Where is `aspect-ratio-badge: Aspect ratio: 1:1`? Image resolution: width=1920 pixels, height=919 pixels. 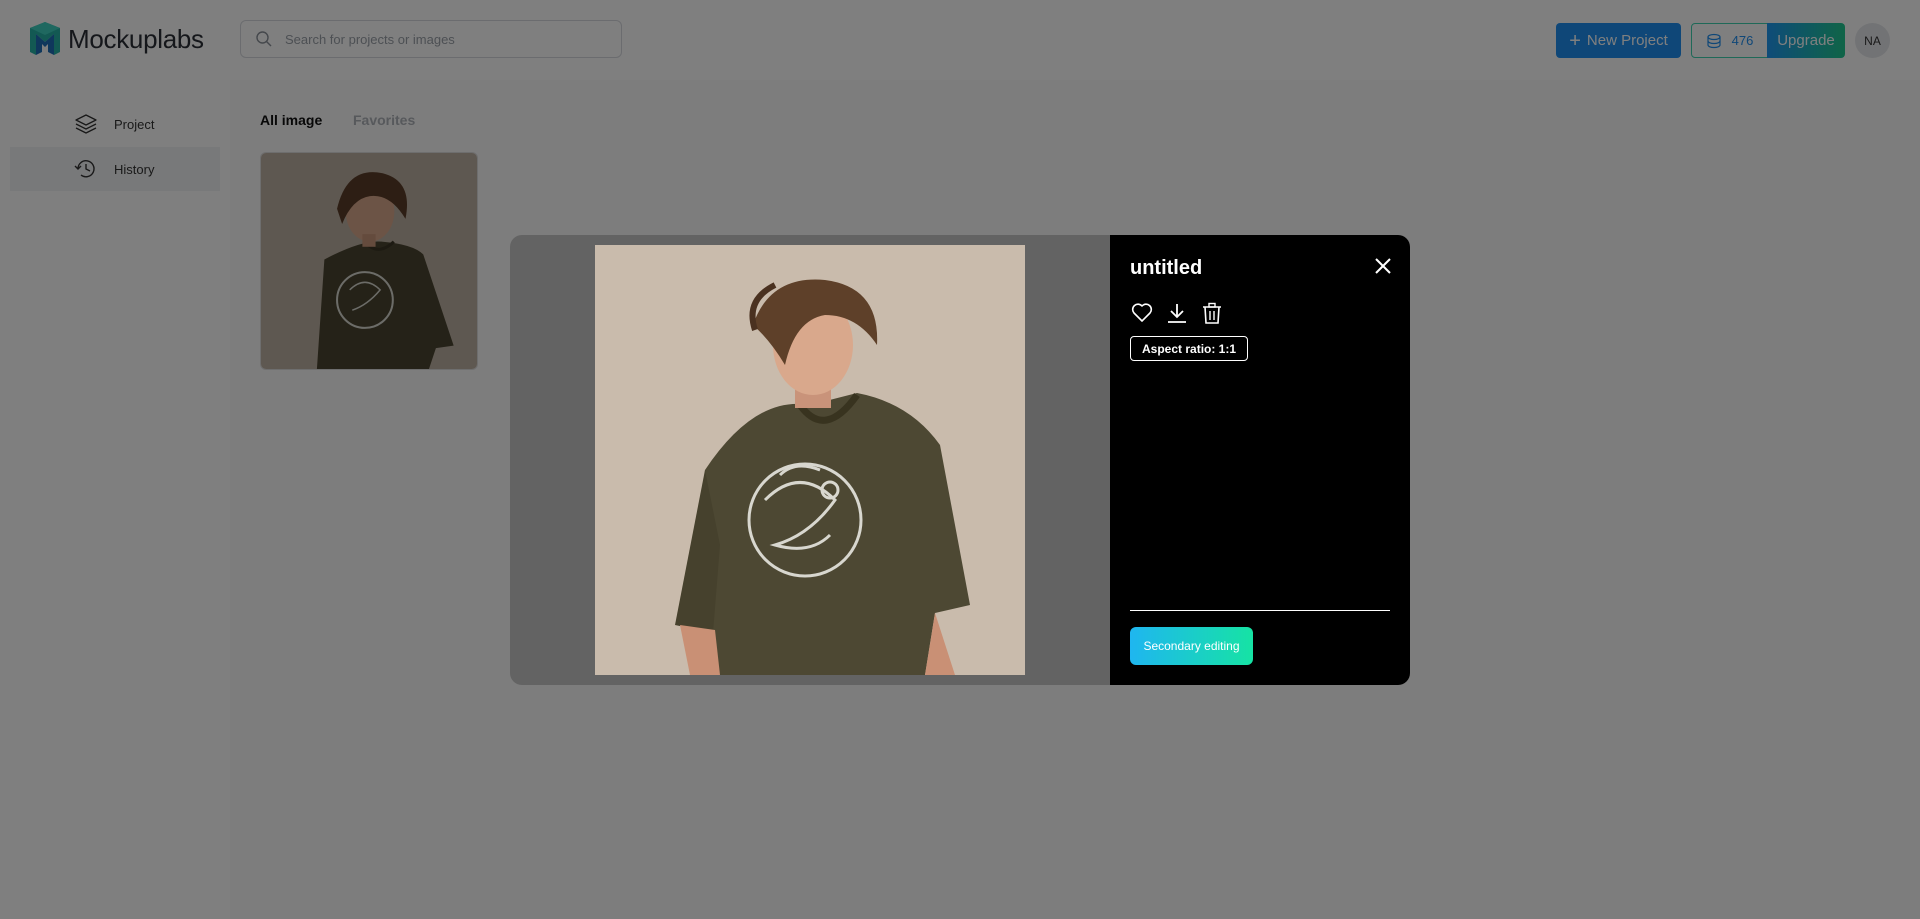 aspect-ratio-badge: Aspect ratio: 1:1 is located at coordinates (1189, 348).